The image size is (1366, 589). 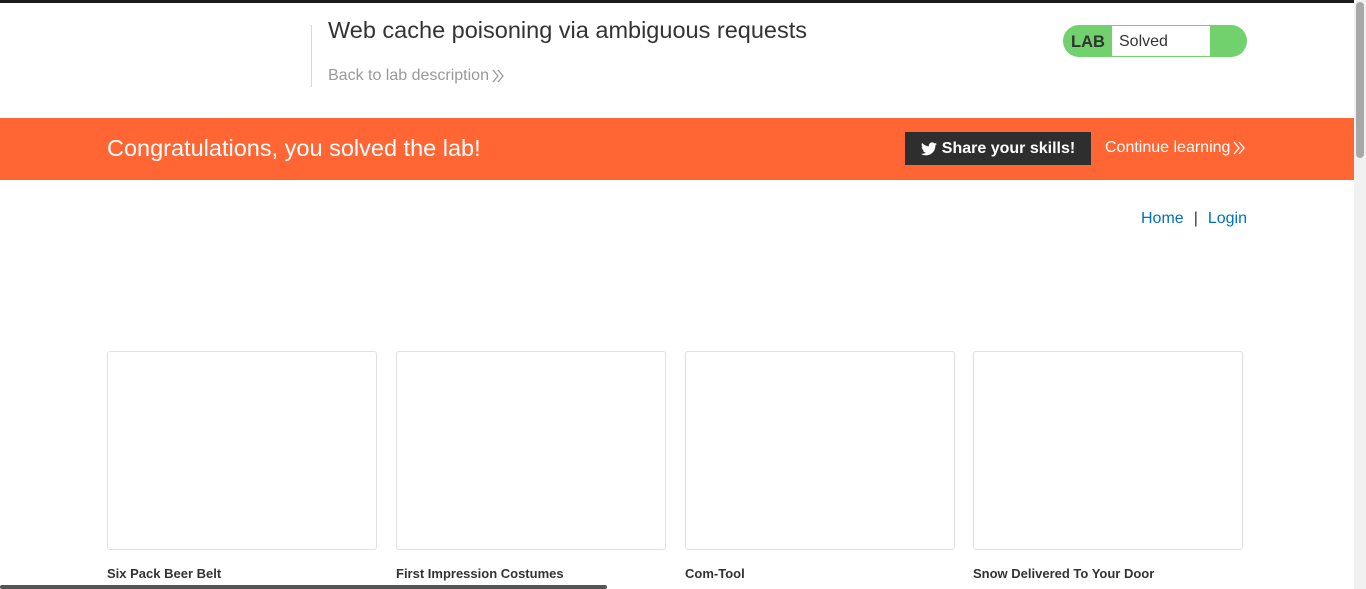 What do you see at coordinates (408, 75) in the screenshot?
I see `back-link-label: Back to lab description` at bounding box center [408, 75].